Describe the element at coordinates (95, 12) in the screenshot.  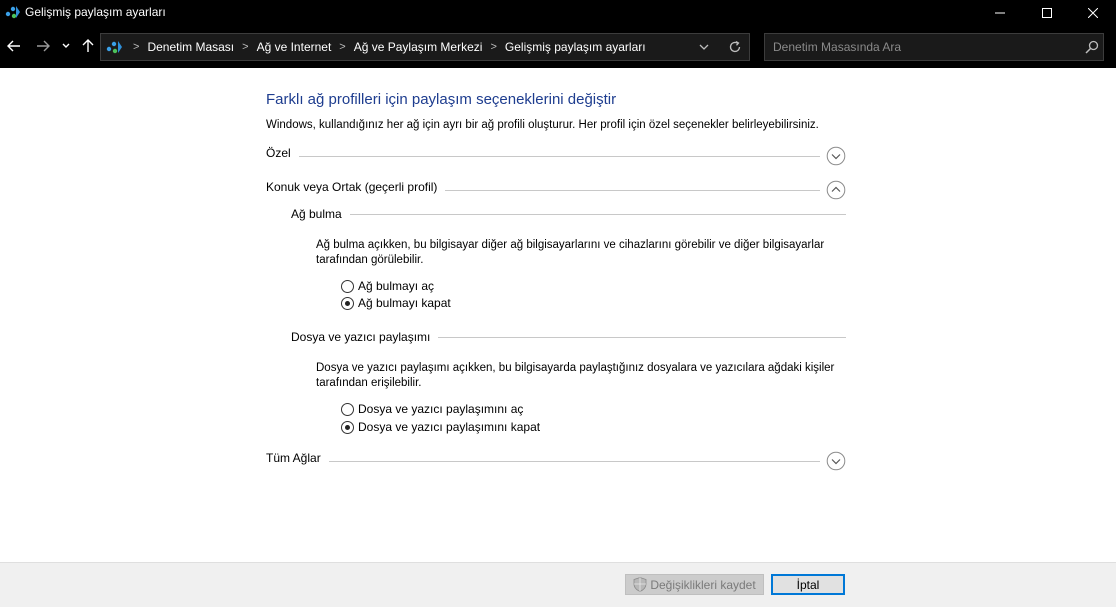
I see `window-title: Gelişmiş paylaşım ayarları` at that location.